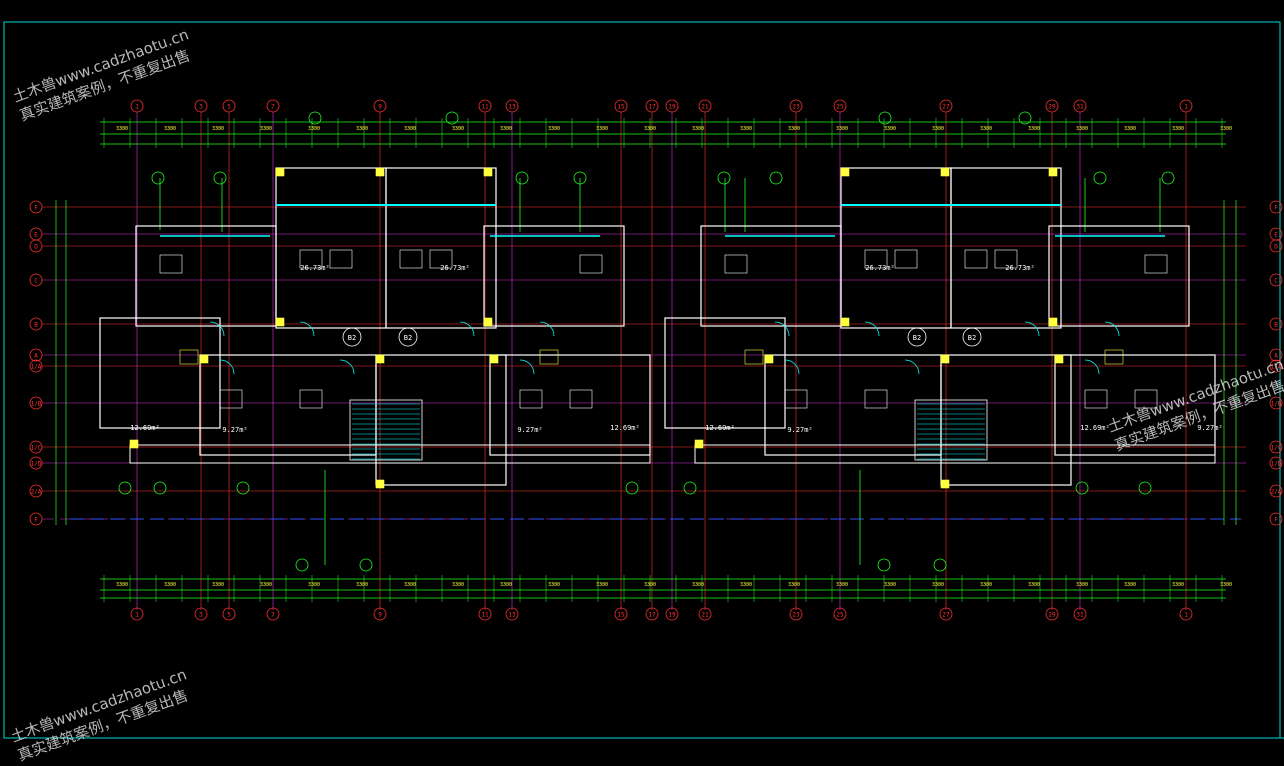 This screenshot has height=766, width=1284. Describe the element at coordinates (946, 107) in the screenshot. I see `grid-bubble-top-label: 27` at that location.